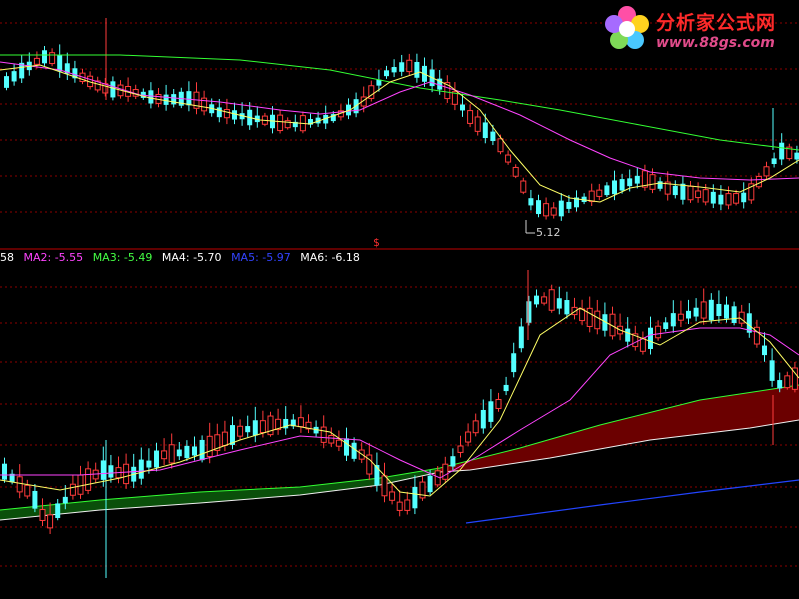  What do you see at coordinates (191, 257) in the screenshot?
I see `legend-item-ma4: MA4: -5.70` at bounding box center [191, 257].